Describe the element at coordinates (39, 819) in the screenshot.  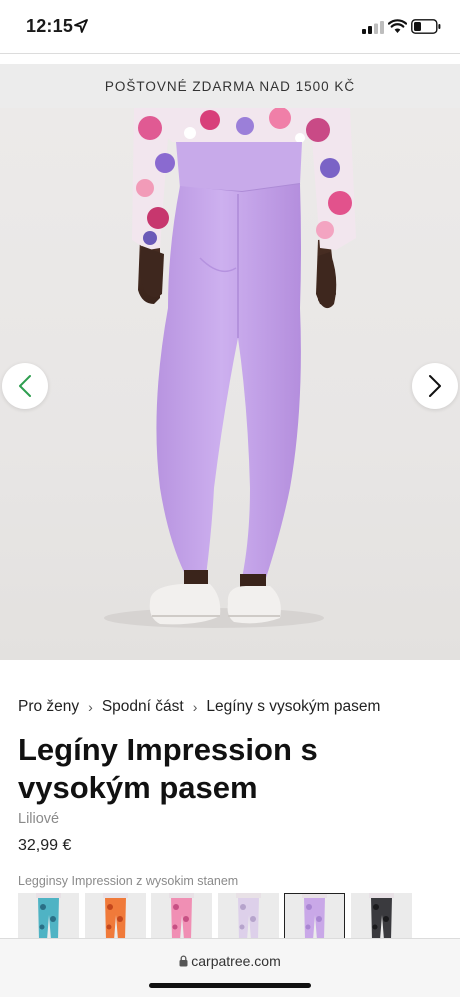
I see `product-color-name: Liliové` at that location.